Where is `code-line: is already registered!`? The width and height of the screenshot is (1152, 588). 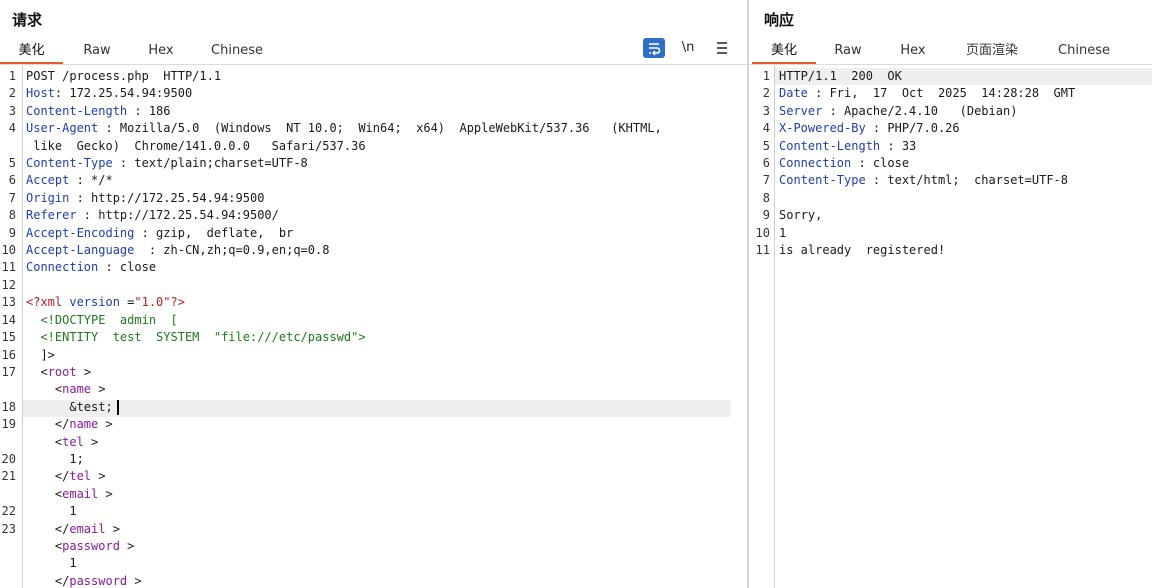 code-line: is already registered! is located at coordinates (927, 250).